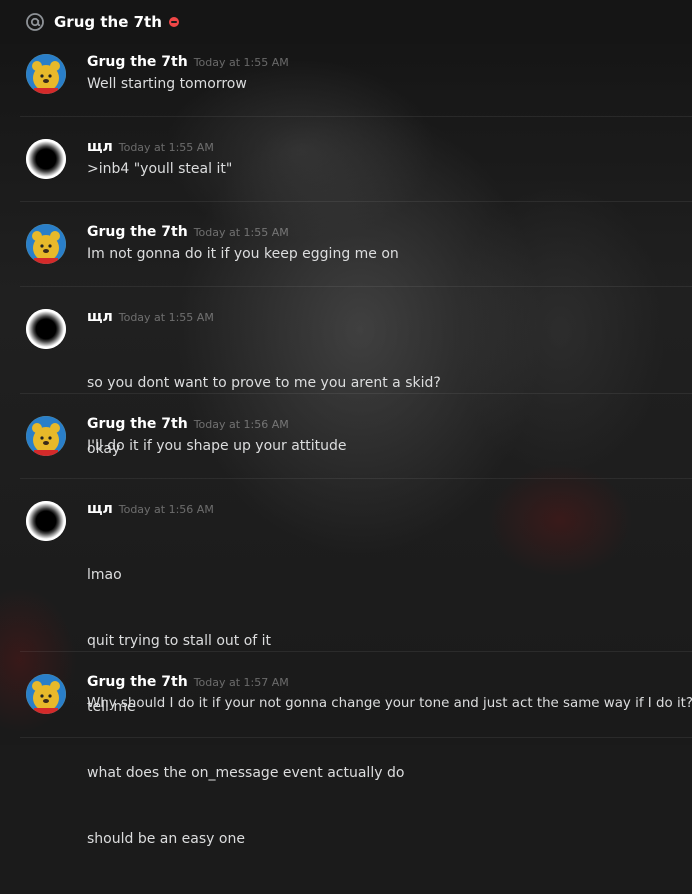 The height and width of the screenshot is (894, 692). Describe the element at coordinates (188, 424) in the screenshot. I see `message-author: Grug the 7th Today at 1:56 AM` at that location.